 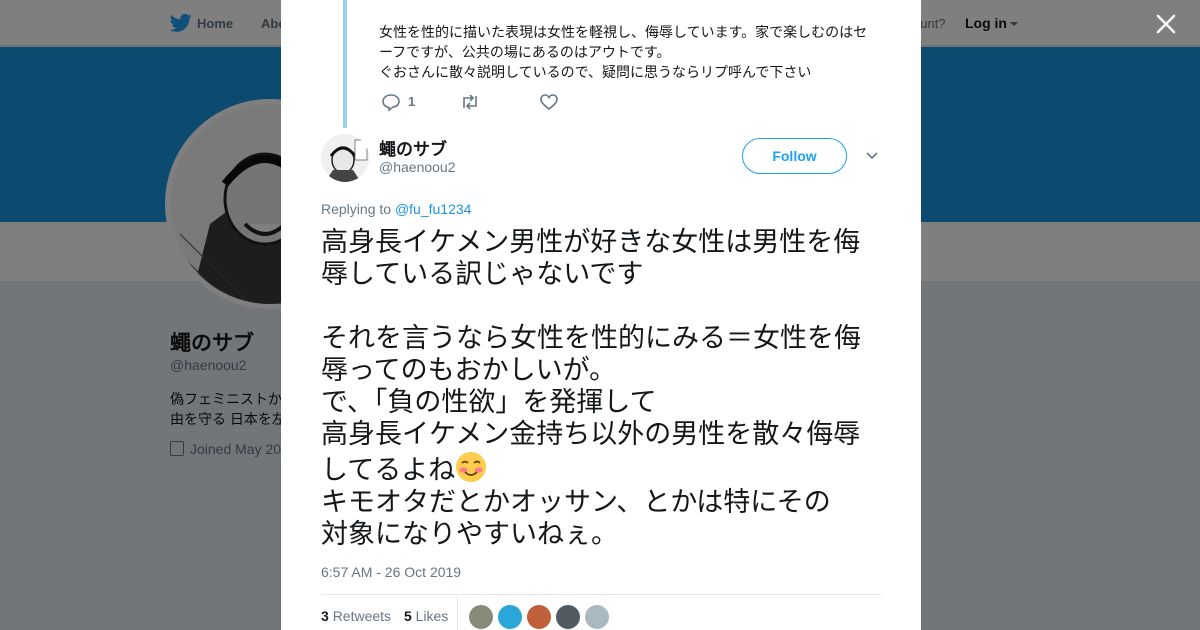 What do you see at coordinates (469, 370) in the screenshot?
I see `tweet-line: 辱ってのもおかしいが。` at bounding box center [469, 370].